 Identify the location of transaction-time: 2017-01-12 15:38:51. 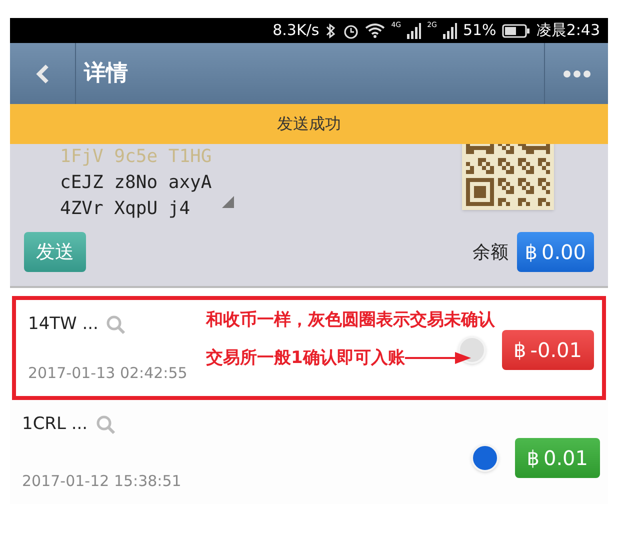
(102, 481).